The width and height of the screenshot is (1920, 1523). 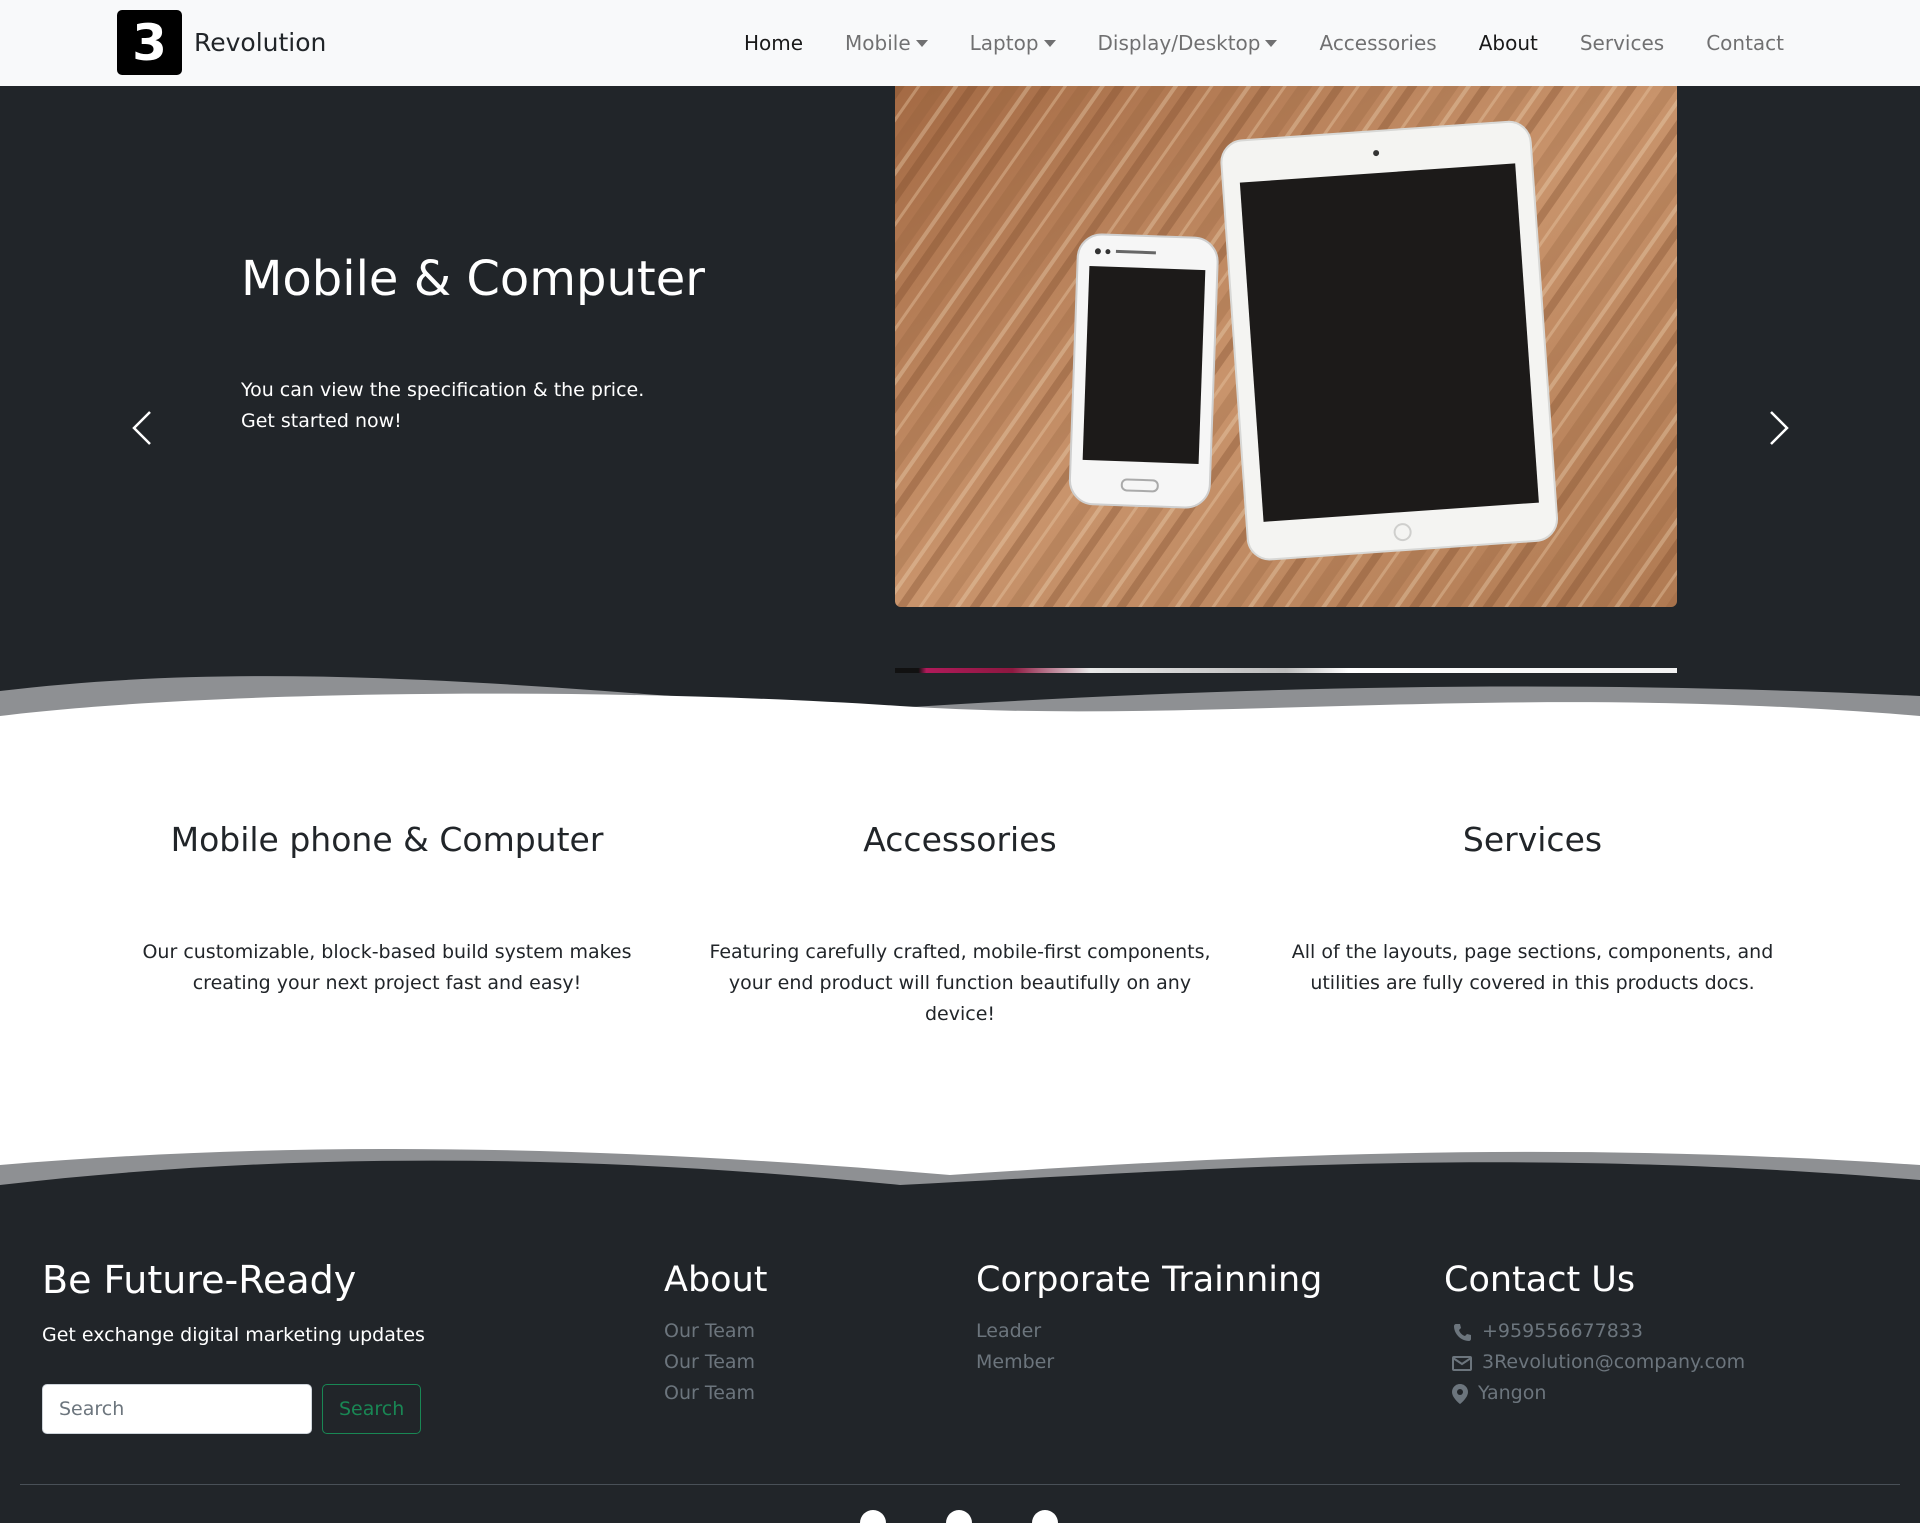 I want to click on devices-on-wood-image, so click(x=1286, y=346).